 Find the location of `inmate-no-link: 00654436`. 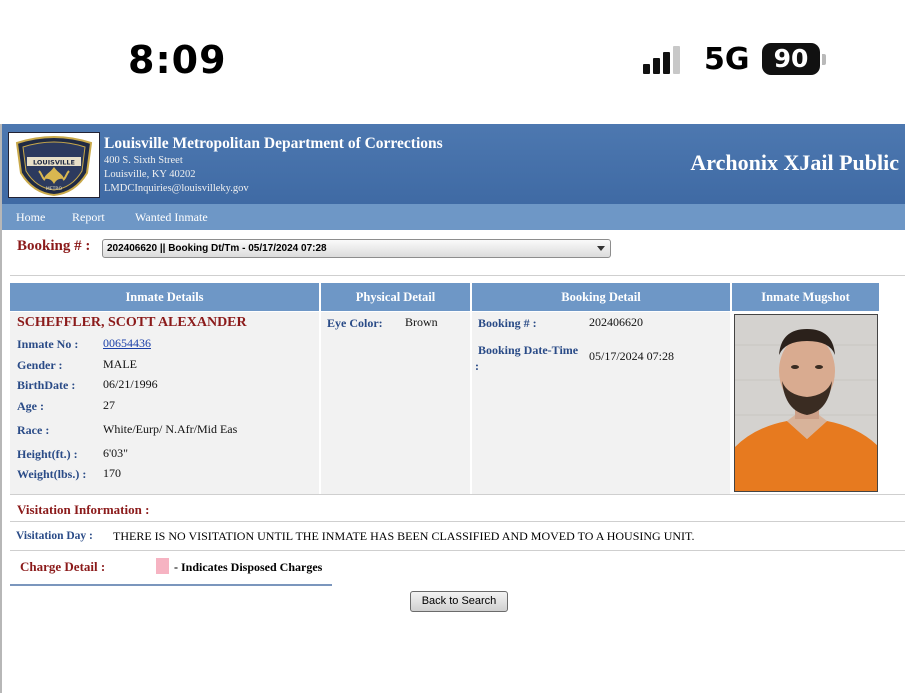

inmate-no-link: 00654436 is located at coordinates (127, 343).